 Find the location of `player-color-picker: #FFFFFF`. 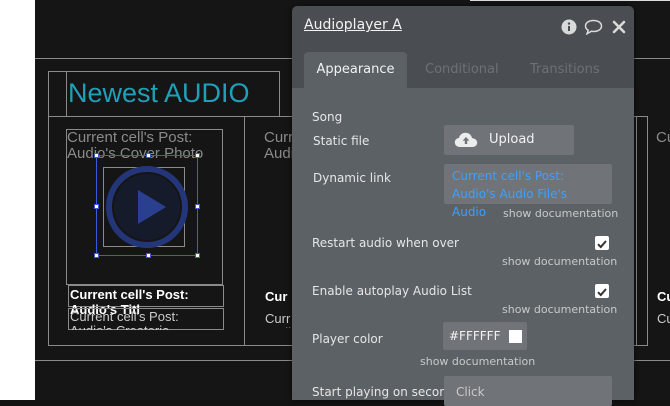

player-color-picker: #FFFFFF is located at coordinates (485, 336).